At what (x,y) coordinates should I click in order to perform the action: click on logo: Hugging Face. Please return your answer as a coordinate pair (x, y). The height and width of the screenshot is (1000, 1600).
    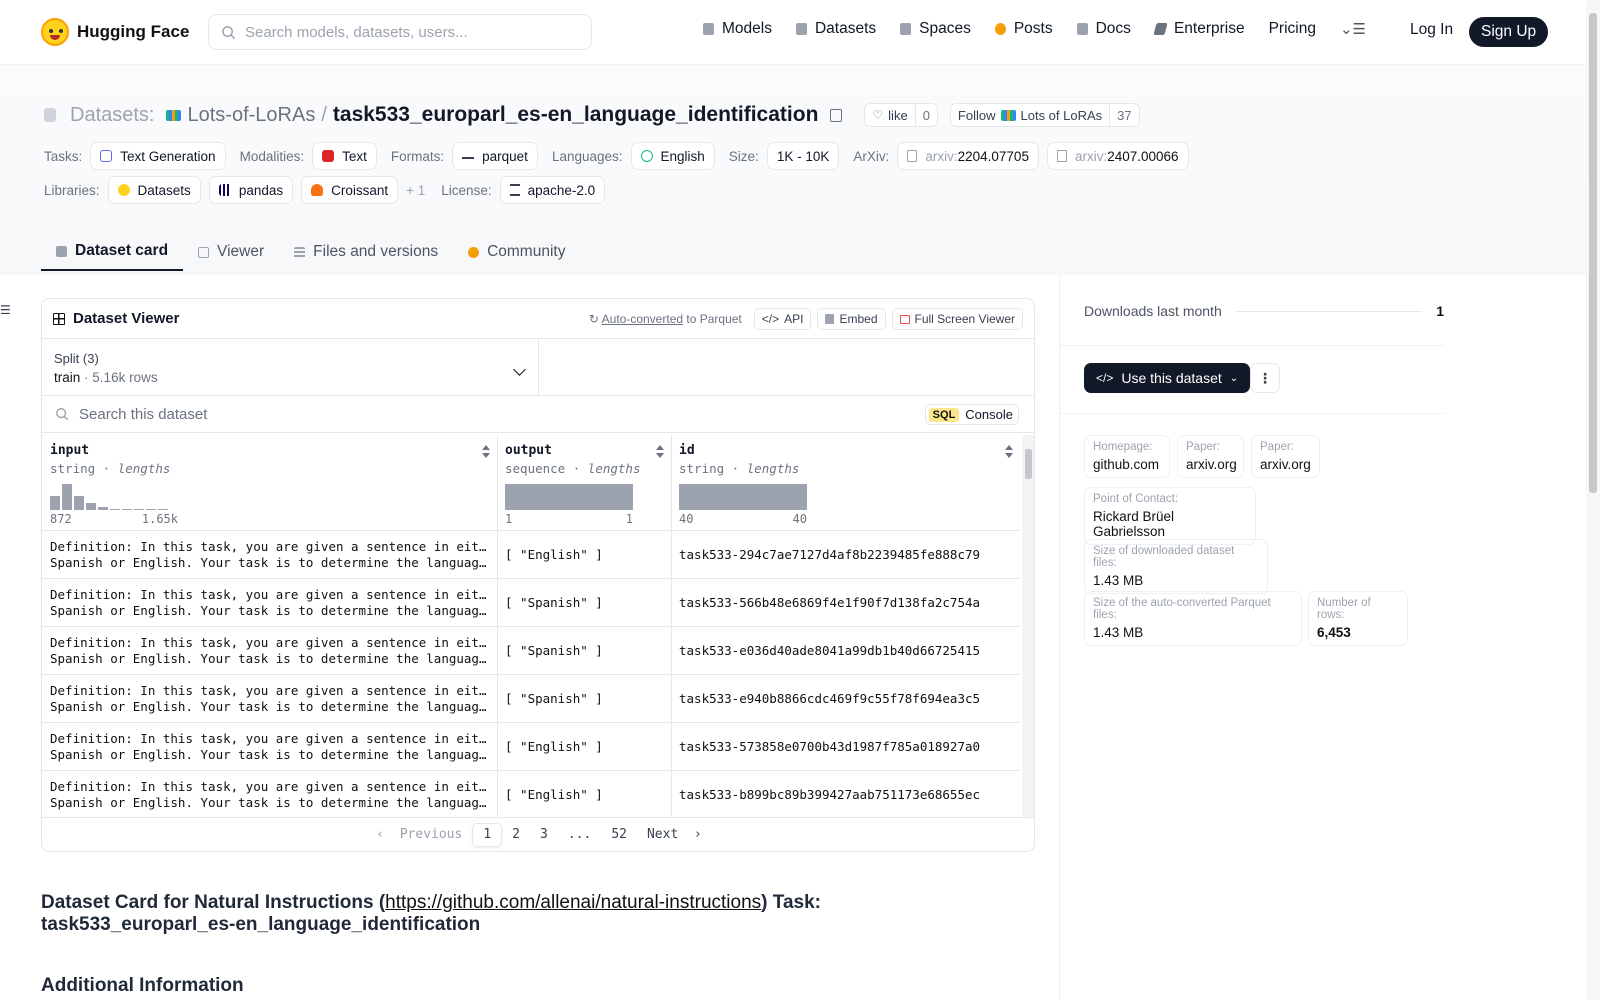
    Looking at the image, I should click on (115, 32).